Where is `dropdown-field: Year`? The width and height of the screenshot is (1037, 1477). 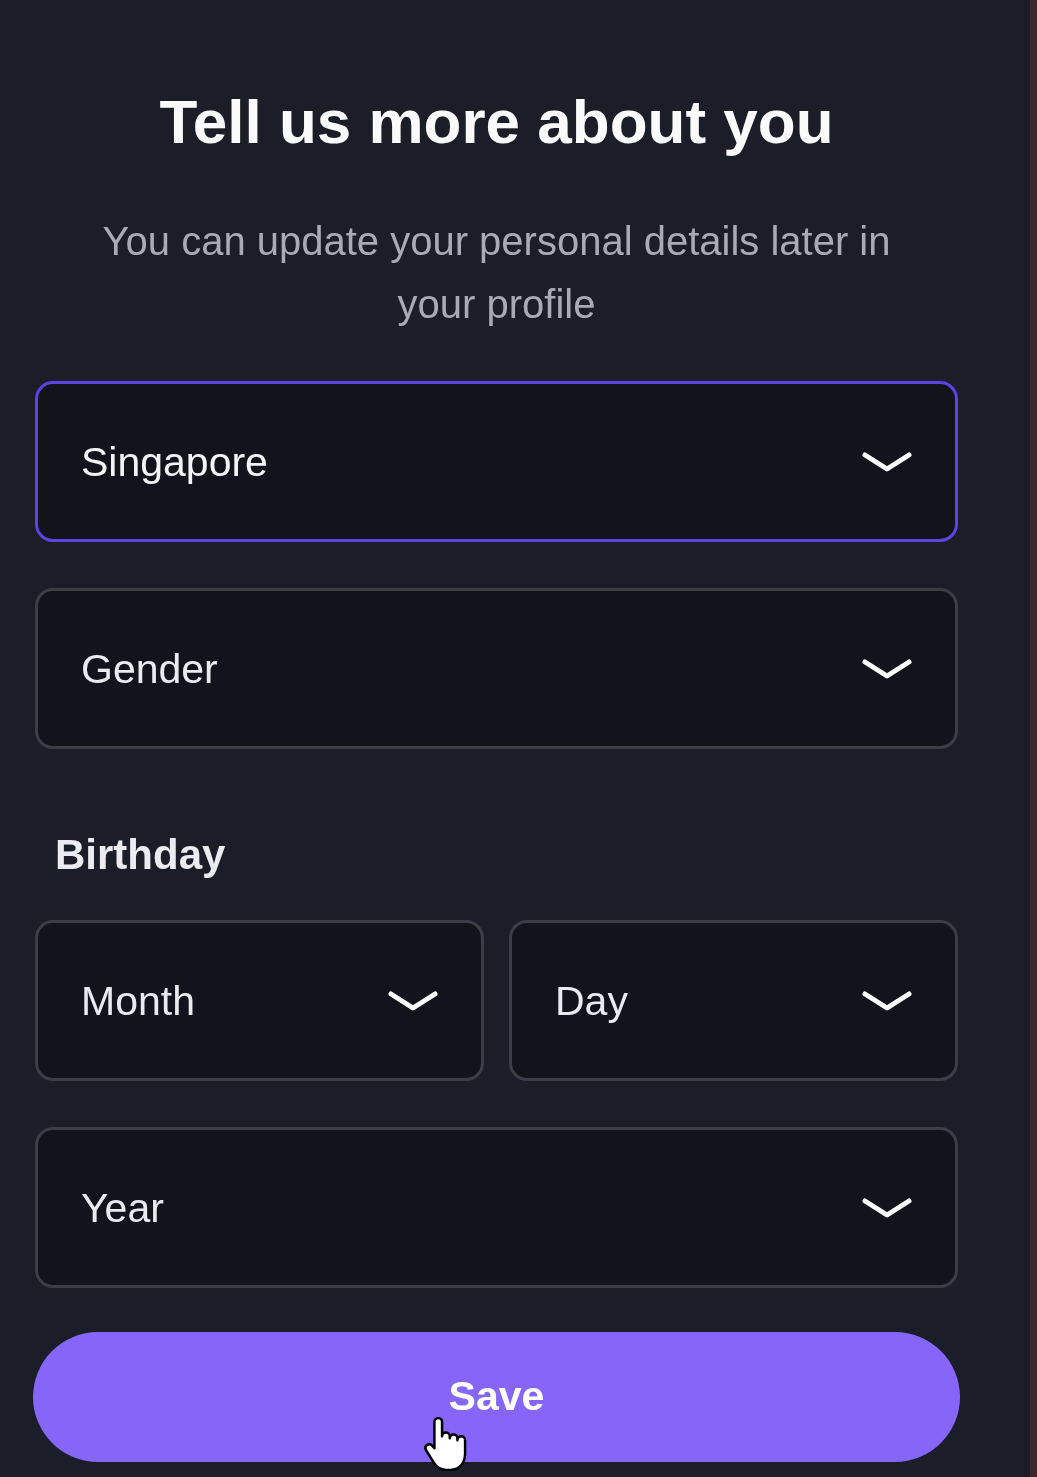
dropdown-field: Year is located at coordinates (496, 1207).